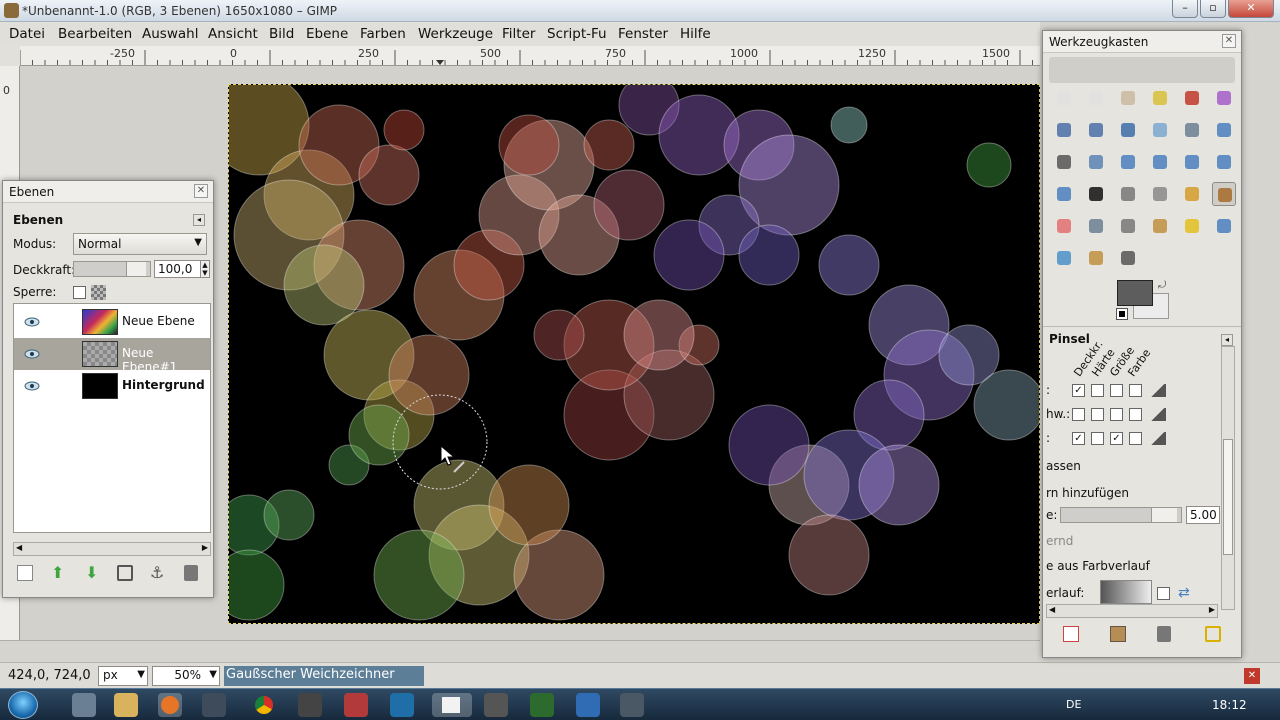 Image resolution: width=1280 pixels, height=720 pixels. Describe the element at coordinates (1160, 226) in the screenshot. I see `clone-icon` at that location.